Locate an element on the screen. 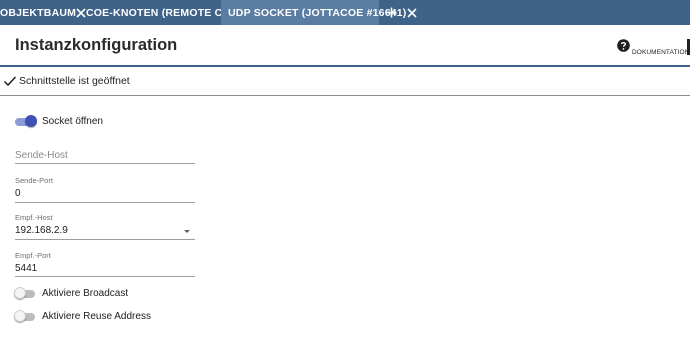 The width and height of the screenshot is (690, 361). recv-port-field: Empf.-Port 5441 is located at coordinates (105, 265).